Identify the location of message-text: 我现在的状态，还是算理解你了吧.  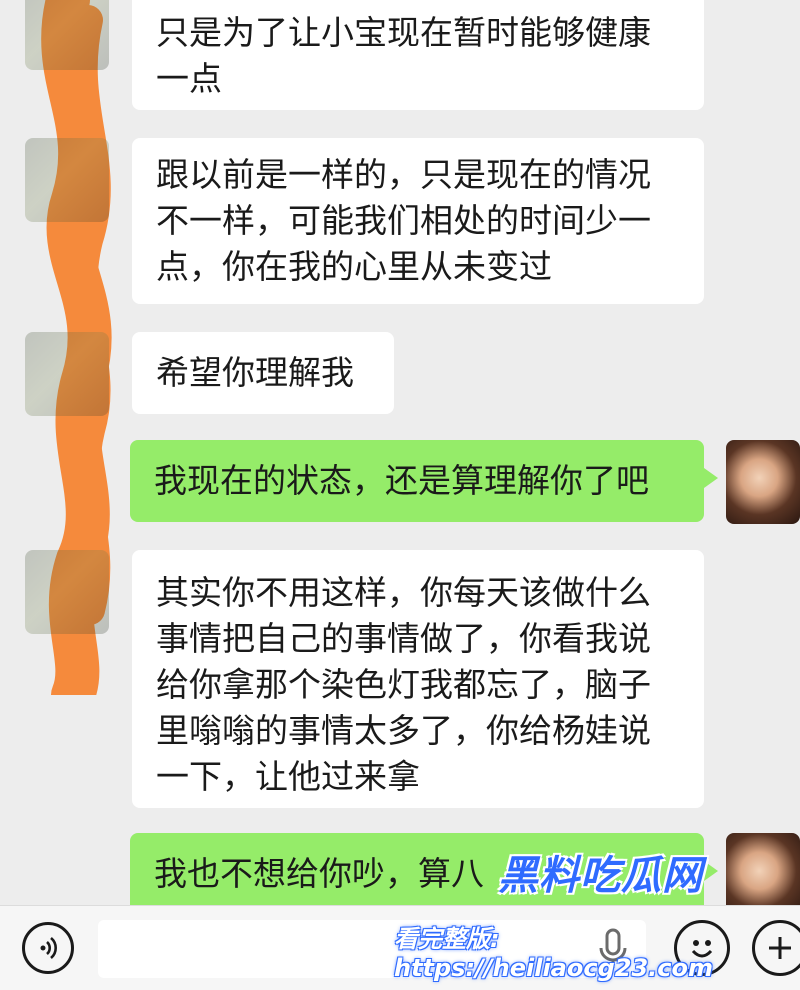
(401, 480).